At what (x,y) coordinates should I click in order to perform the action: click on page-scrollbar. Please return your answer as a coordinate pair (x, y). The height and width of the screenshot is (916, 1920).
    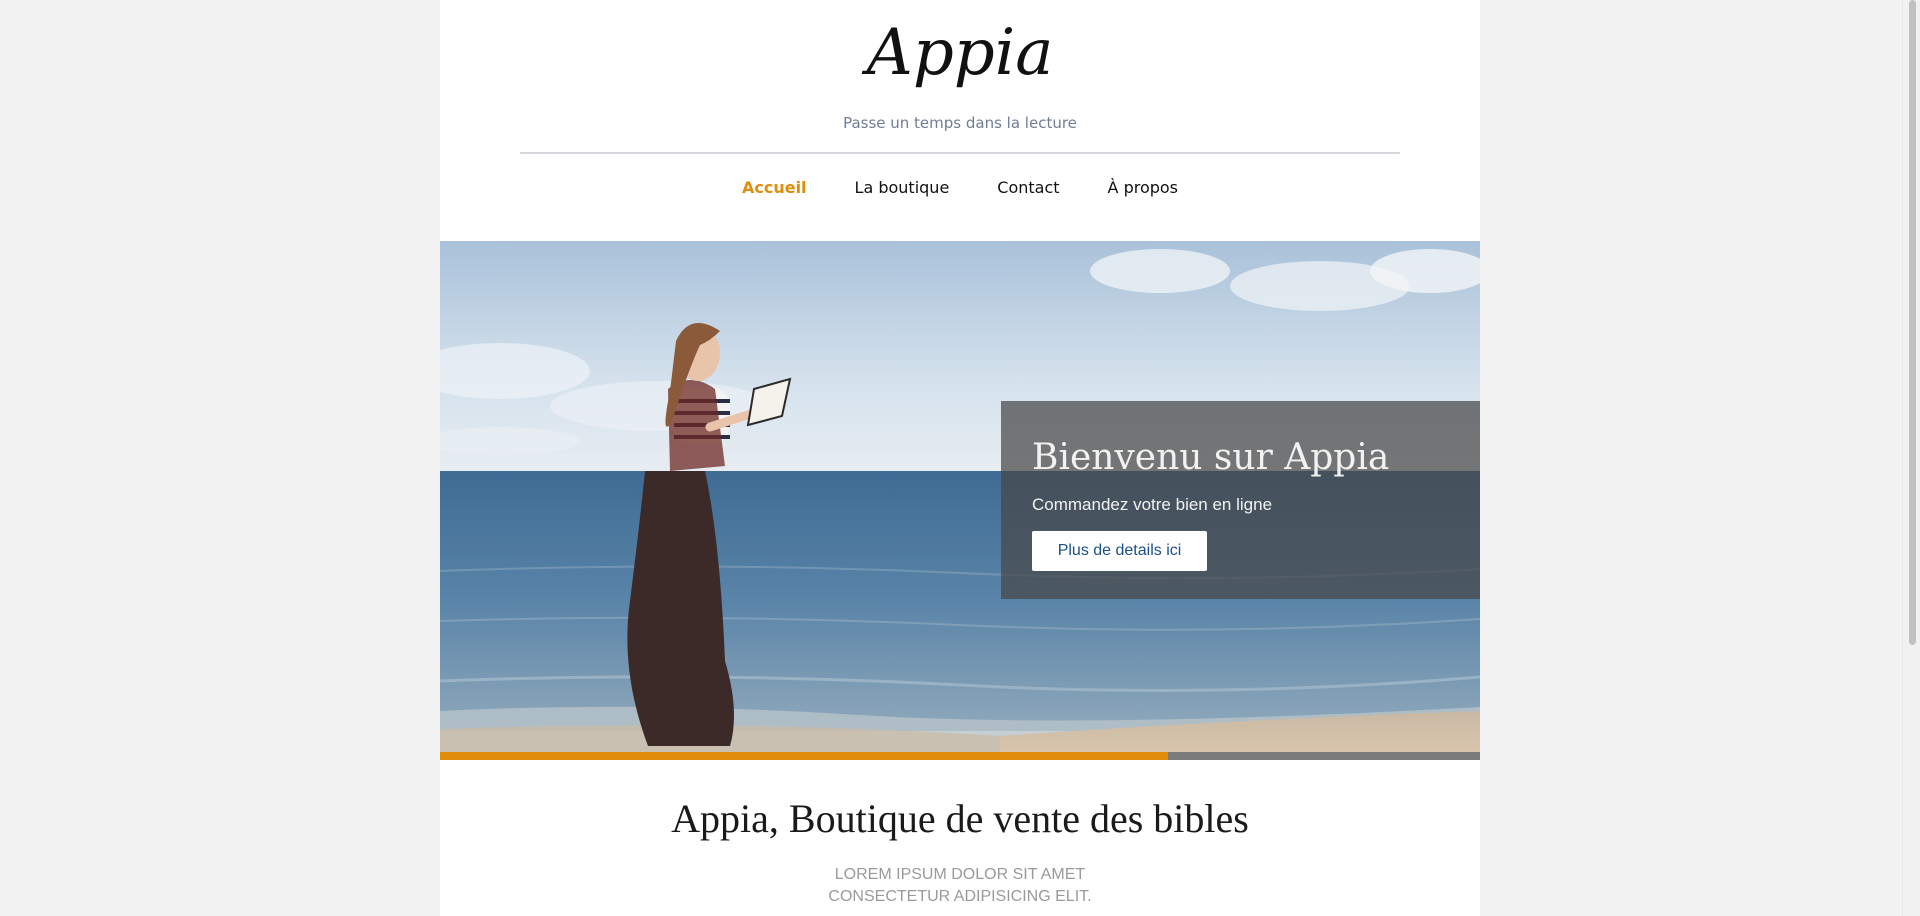
    Looking at the image, I should click on (1911, 458).